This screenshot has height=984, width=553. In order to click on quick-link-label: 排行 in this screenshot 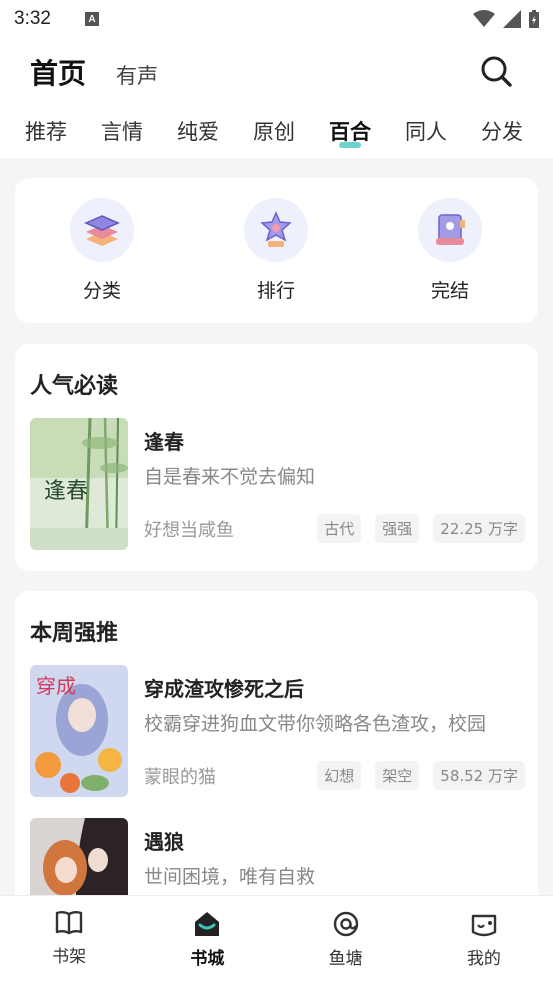, I will do `click(275, 291)`.